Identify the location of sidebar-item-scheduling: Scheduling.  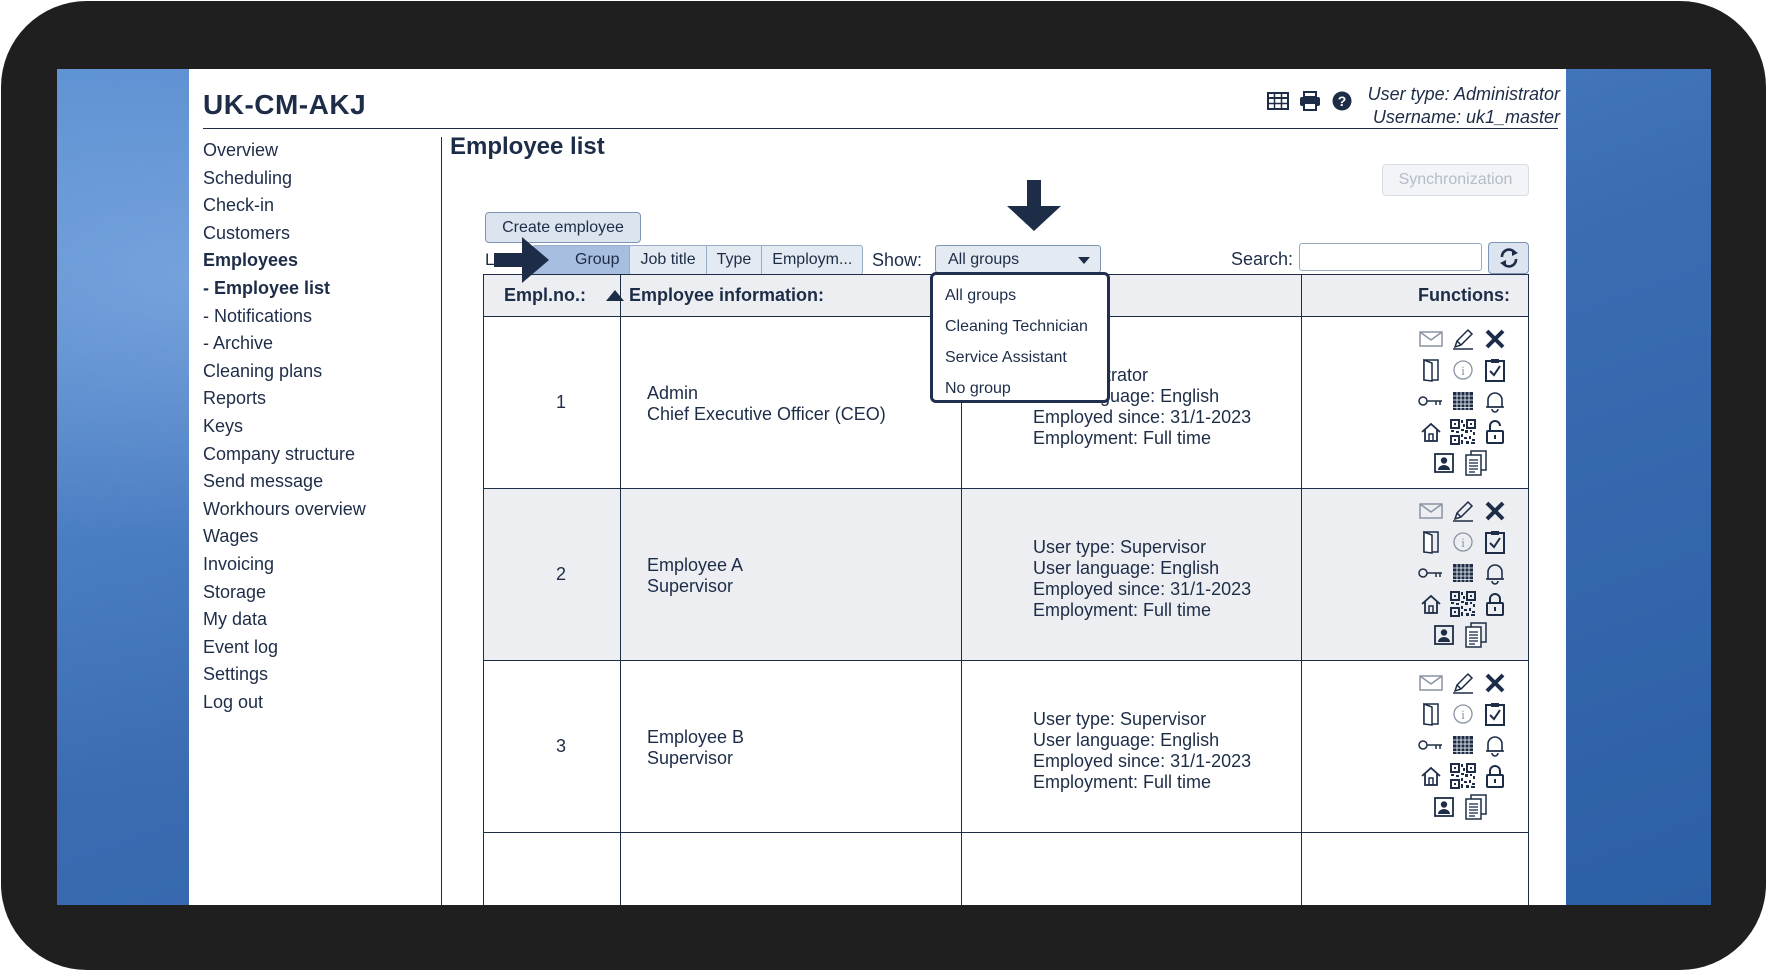
(323, 179).